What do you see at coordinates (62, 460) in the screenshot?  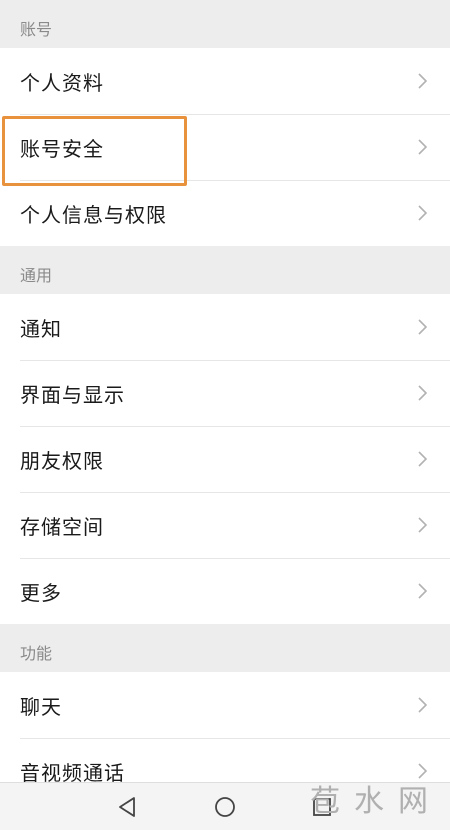 I see `row-label: 朋友权限` at bounding box center [62, 460].